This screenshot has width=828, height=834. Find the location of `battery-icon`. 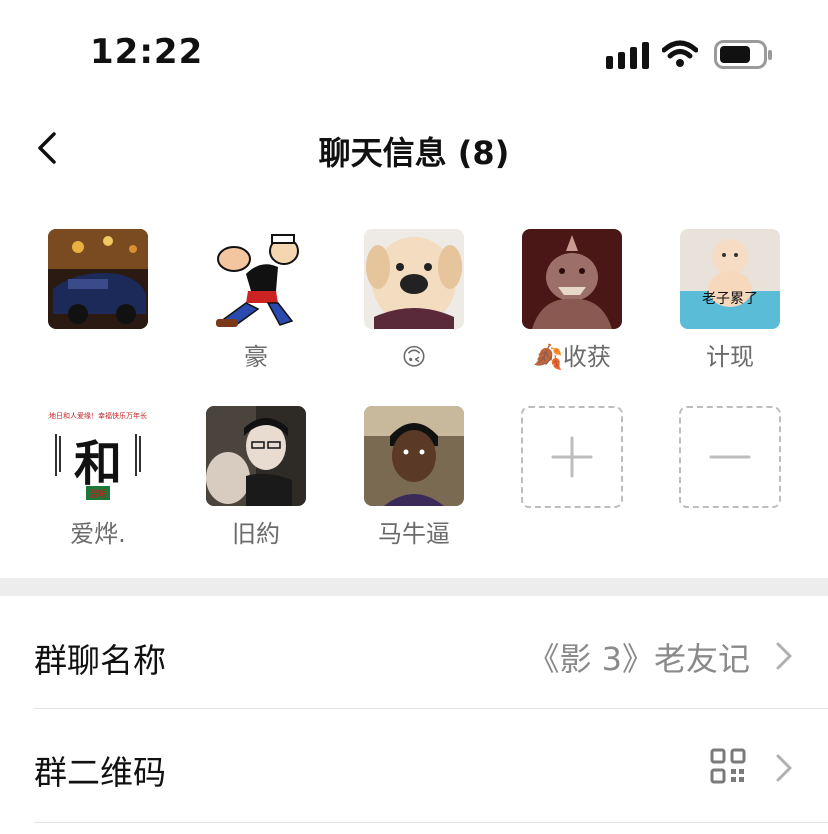

battery-icon is located at coordinates (743, 54).